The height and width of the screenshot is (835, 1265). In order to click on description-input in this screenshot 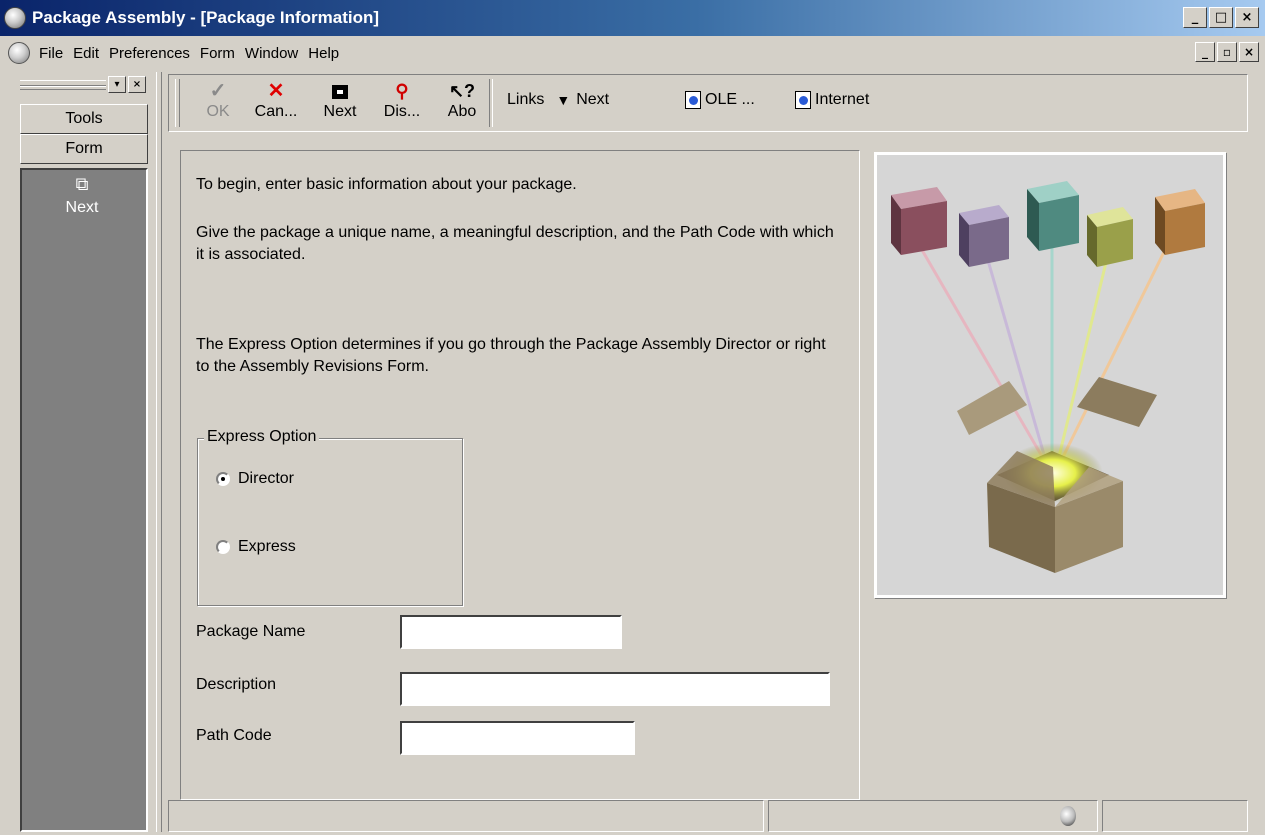, I will do `click(615, 689)`.